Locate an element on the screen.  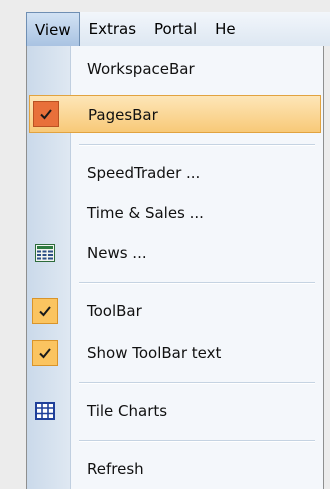
menubar-view: View is located at coordinates (53, 29).